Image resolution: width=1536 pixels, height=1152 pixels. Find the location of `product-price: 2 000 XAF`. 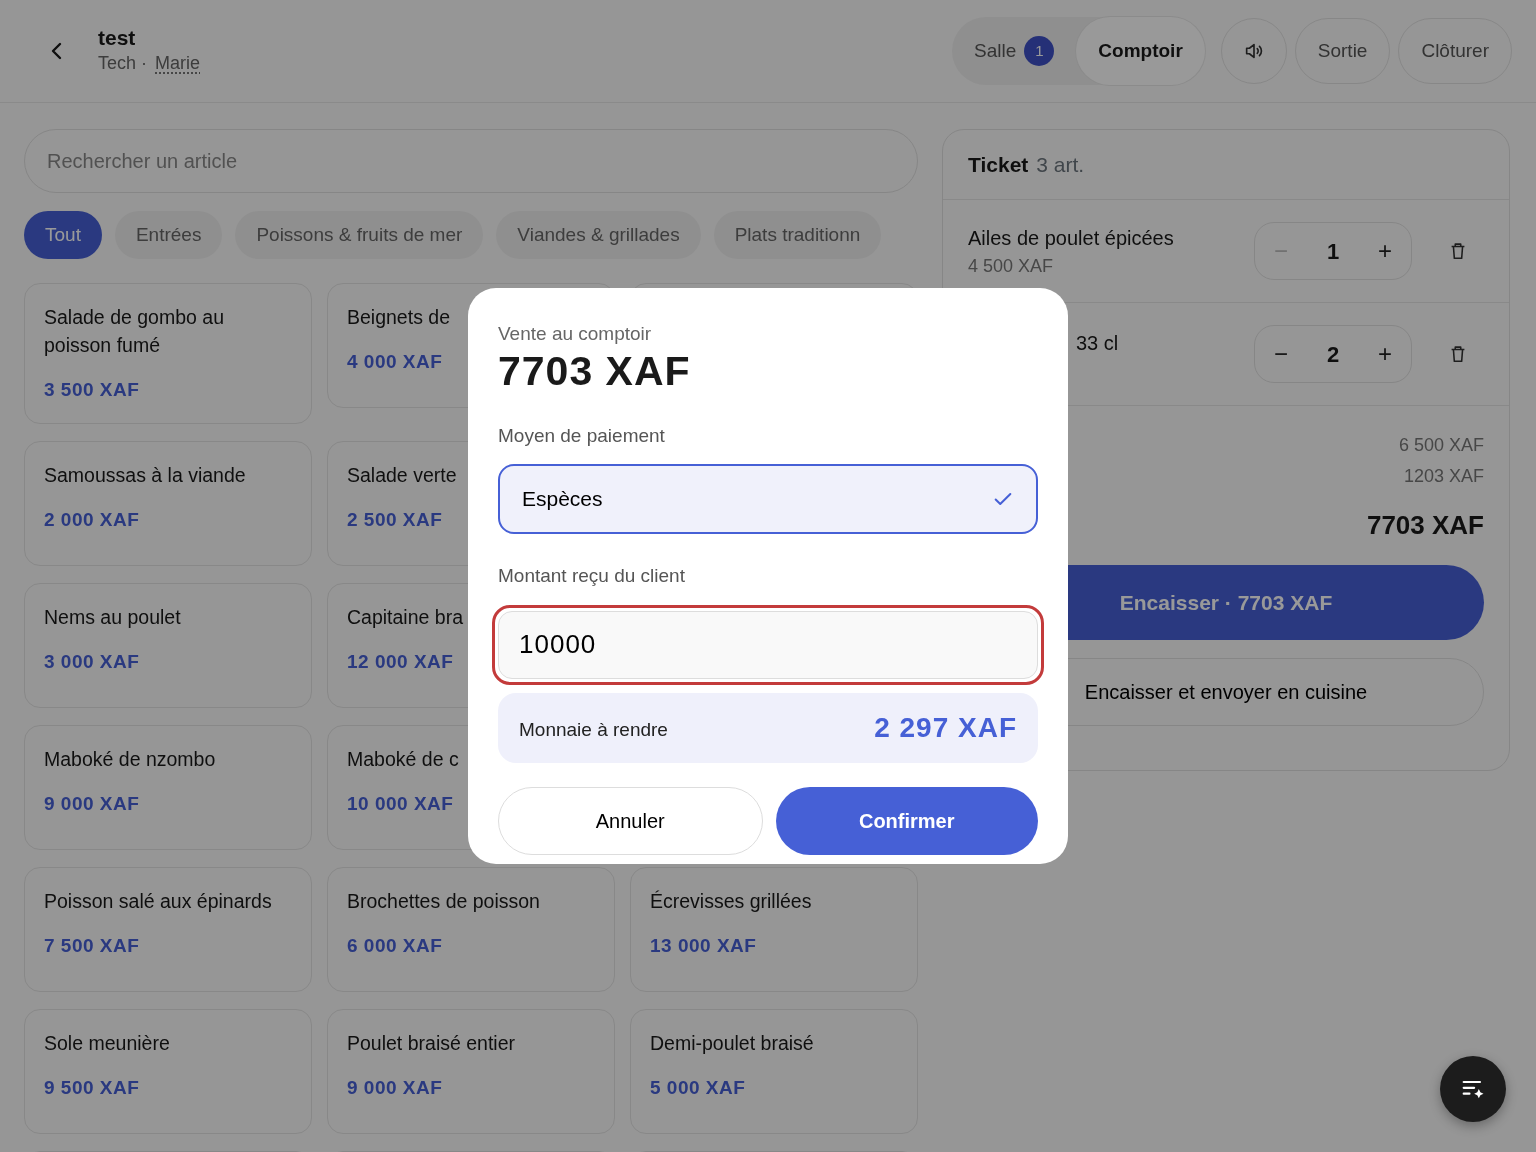

product-price: 2 000 XAF is located at coordinates (92, 519).